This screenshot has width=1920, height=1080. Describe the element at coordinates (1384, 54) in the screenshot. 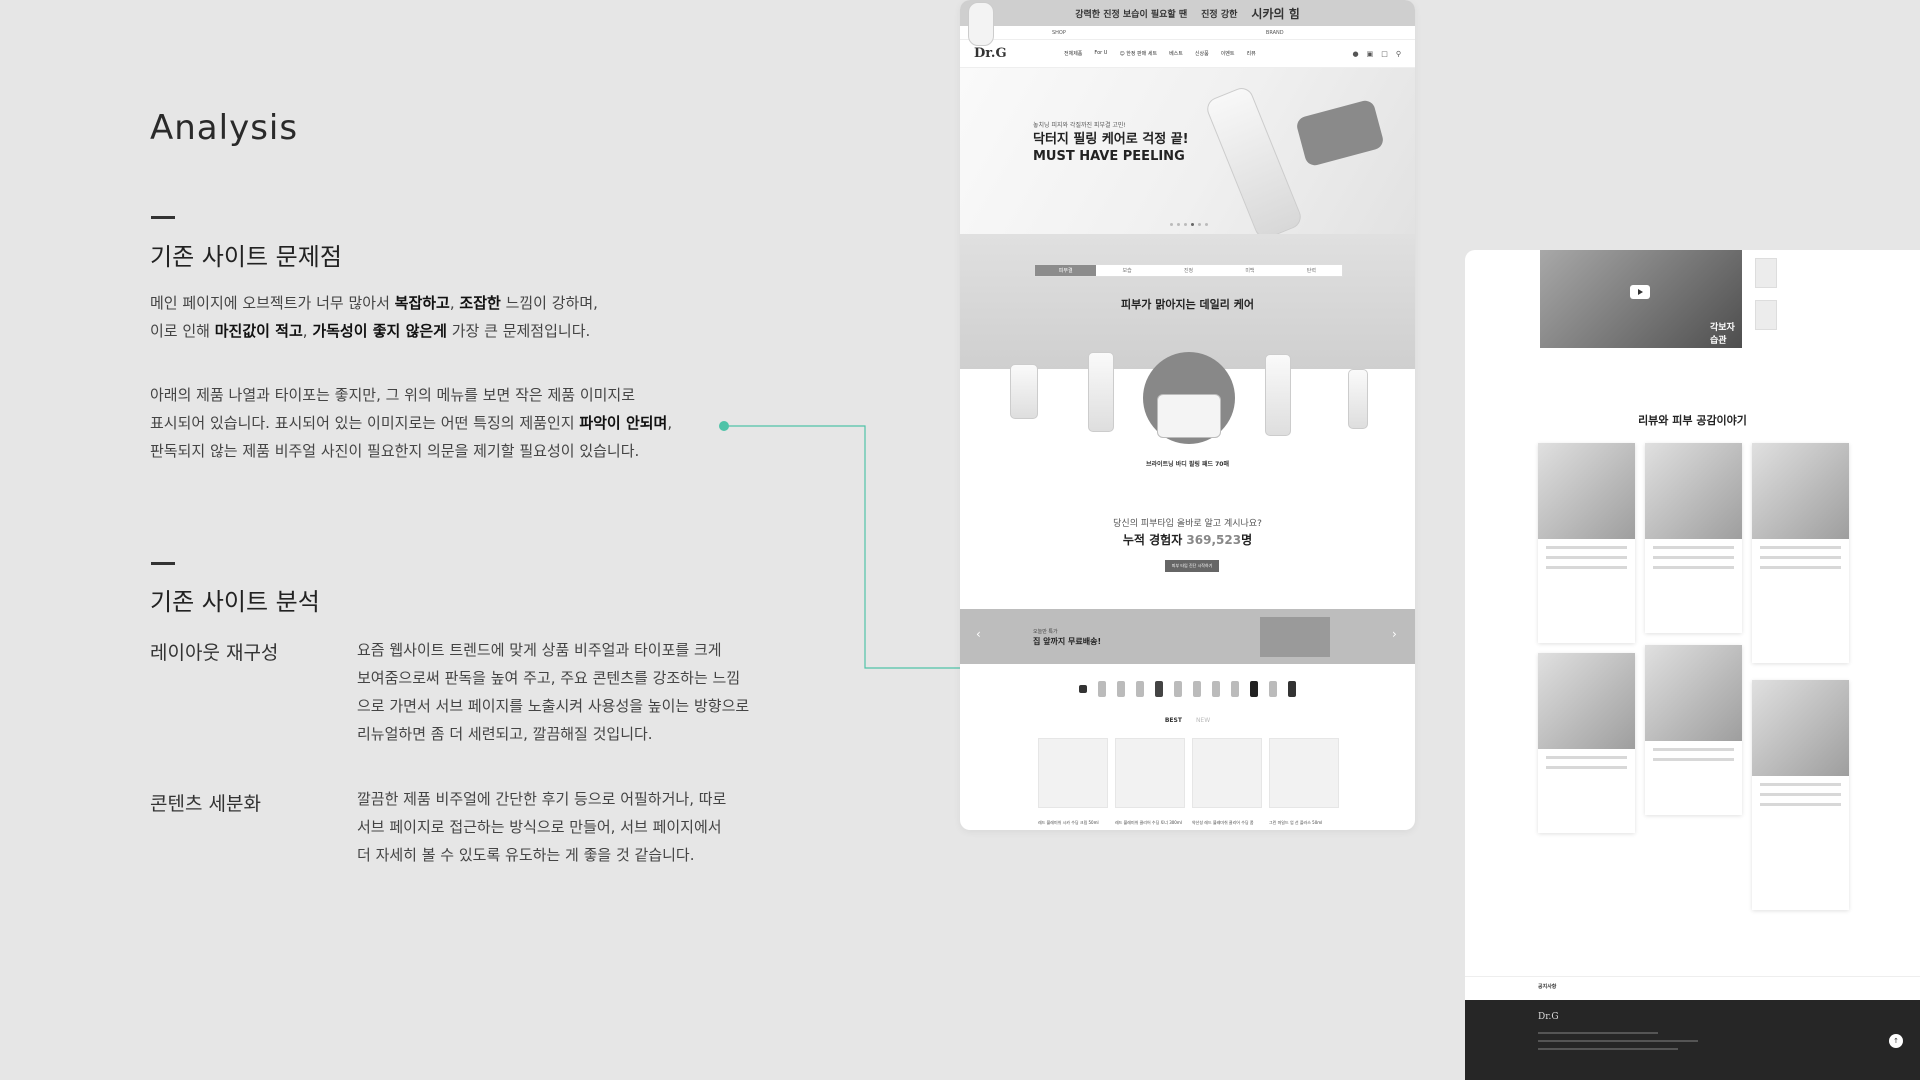

I see `cart-icon: □` at that location.